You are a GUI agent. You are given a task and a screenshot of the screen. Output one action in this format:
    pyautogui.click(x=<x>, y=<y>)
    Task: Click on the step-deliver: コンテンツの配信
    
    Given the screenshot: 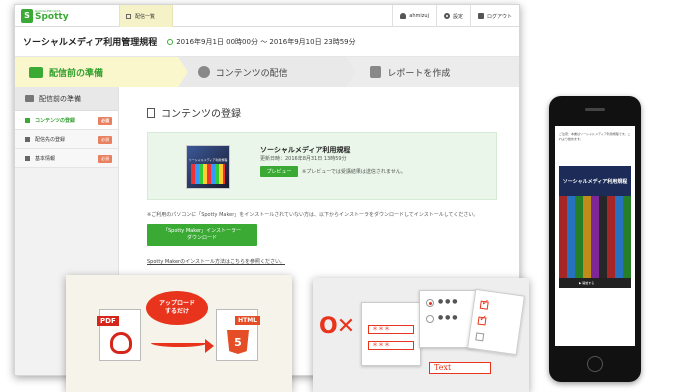 What is the action you would take?
    pyautogui.click(x=266, y=72)
    